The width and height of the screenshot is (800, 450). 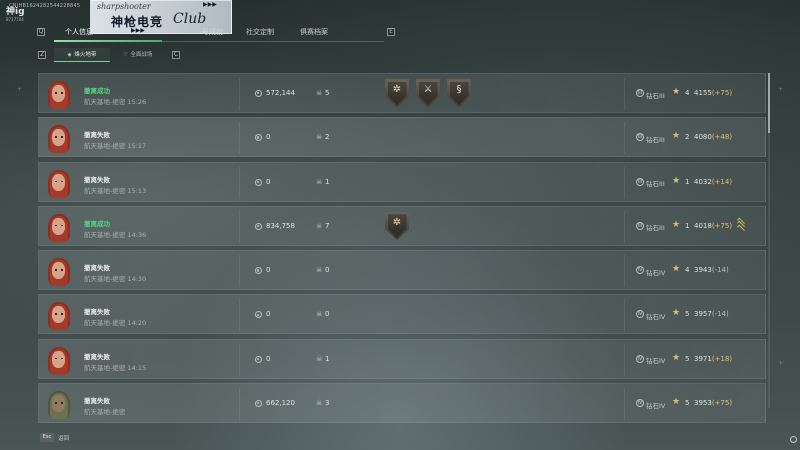 I want to click on flame-icon: ◆, so click(x=69, y=55).